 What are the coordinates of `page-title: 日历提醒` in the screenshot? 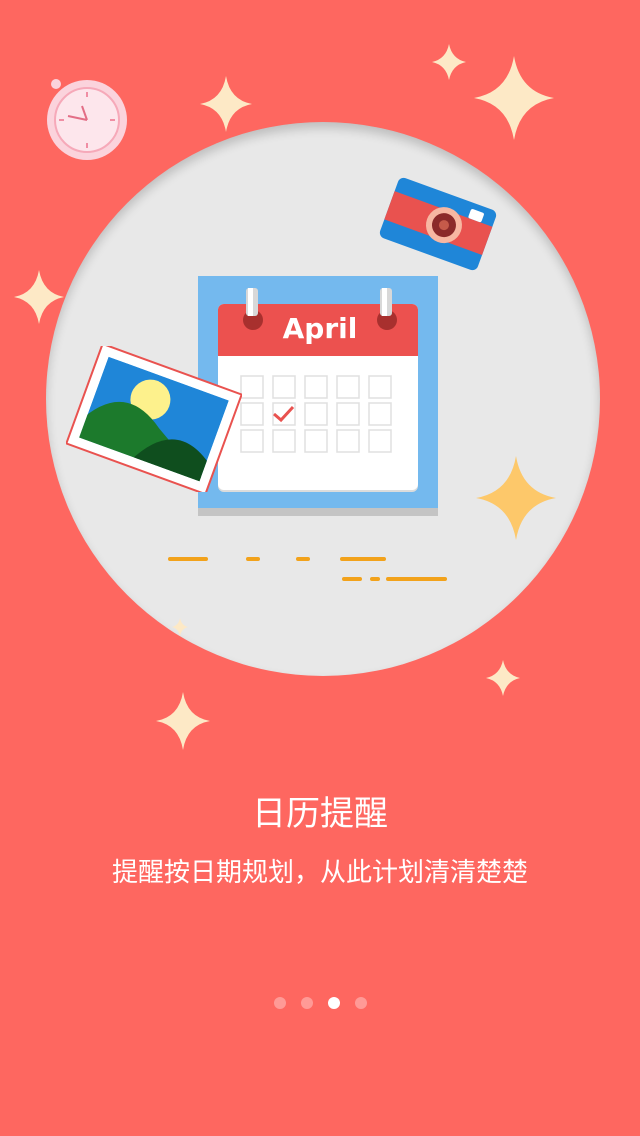 It's located at (320, 814).